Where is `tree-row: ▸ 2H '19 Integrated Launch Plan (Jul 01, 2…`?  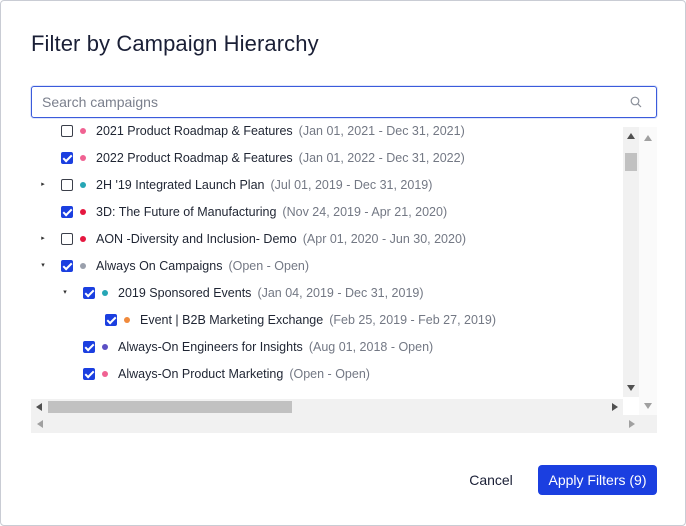 tree-row: ▸ 2H '19 Integrated Launch Plan (Jul 01, 2… is located at coordinates (326, 185).